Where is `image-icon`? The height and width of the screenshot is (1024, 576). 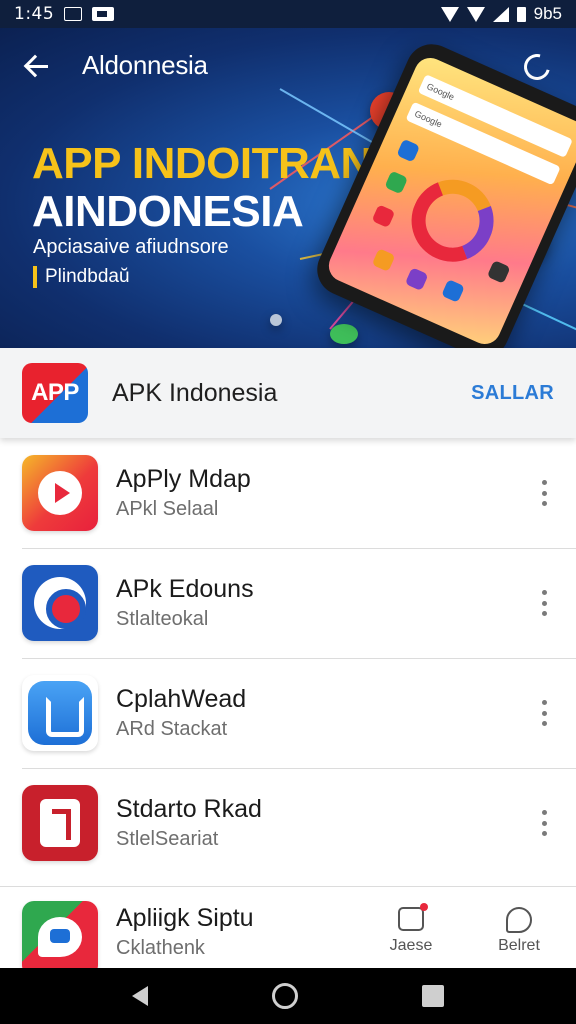 image-icon is located at coordinates (103, 14).